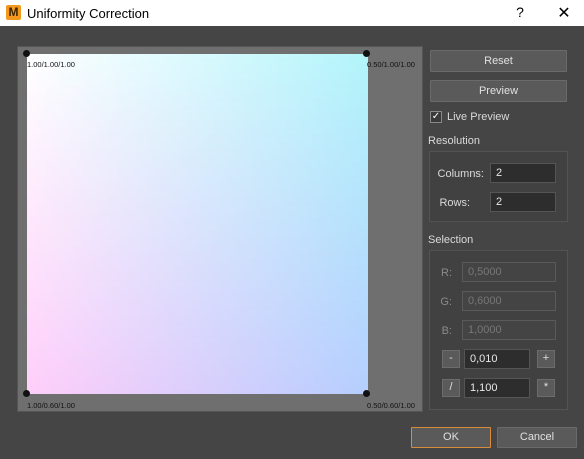  I want to click on title-bar: M Uniformity Correction ? ✕, so click(292, 13).